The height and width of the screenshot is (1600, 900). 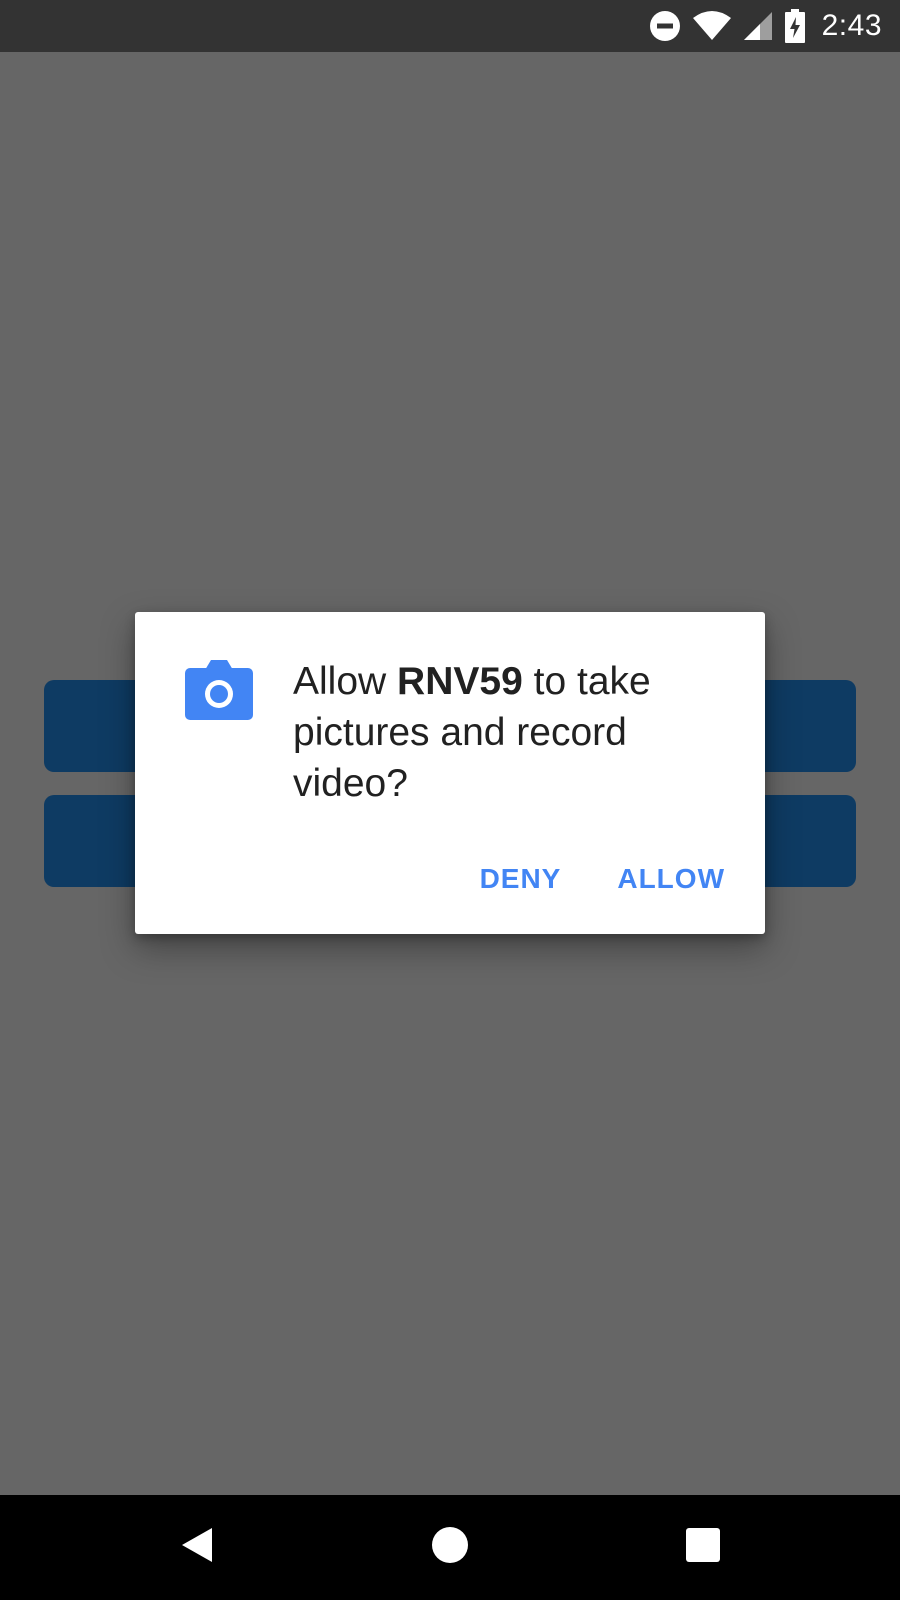 I want to click on status-icons: 2:43, so click(x=765, y=26).